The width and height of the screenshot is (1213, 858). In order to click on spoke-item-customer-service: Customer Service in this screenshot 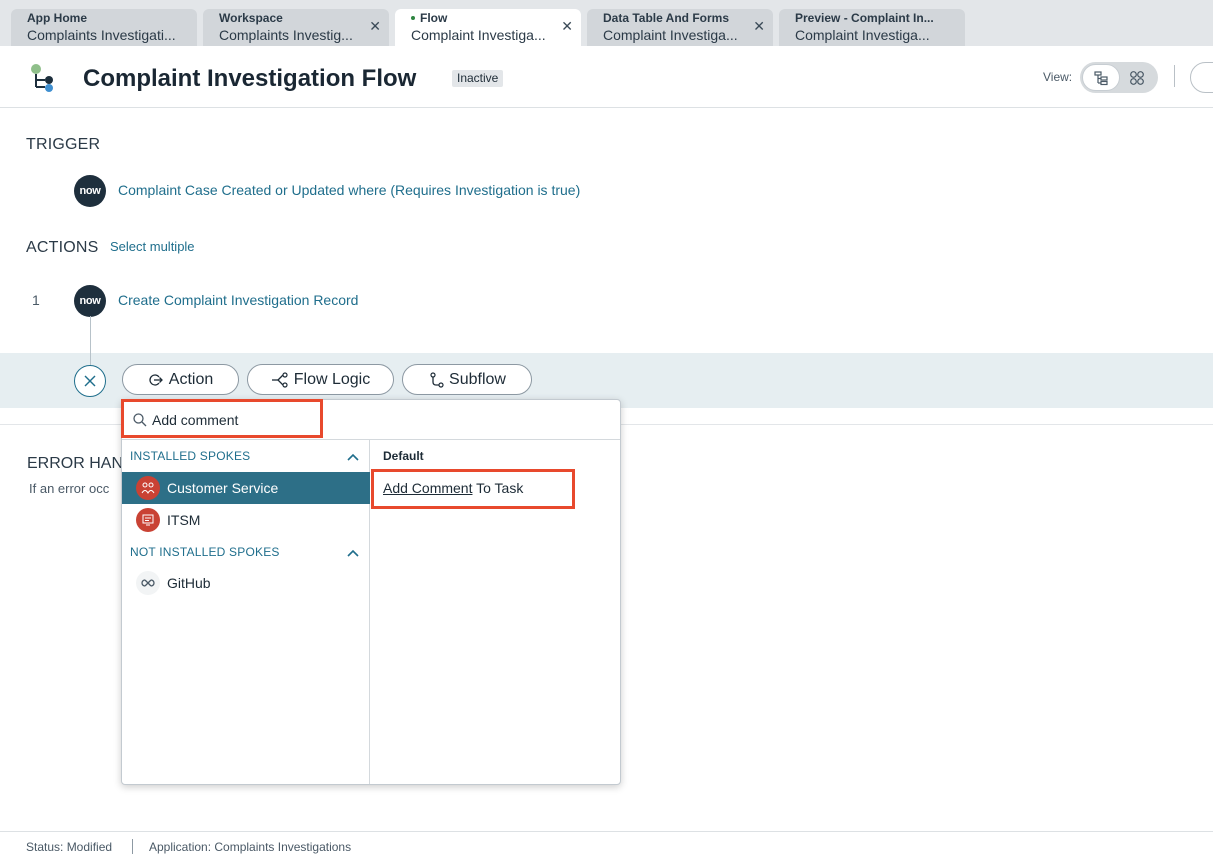, I will do `click(246, 488)`.